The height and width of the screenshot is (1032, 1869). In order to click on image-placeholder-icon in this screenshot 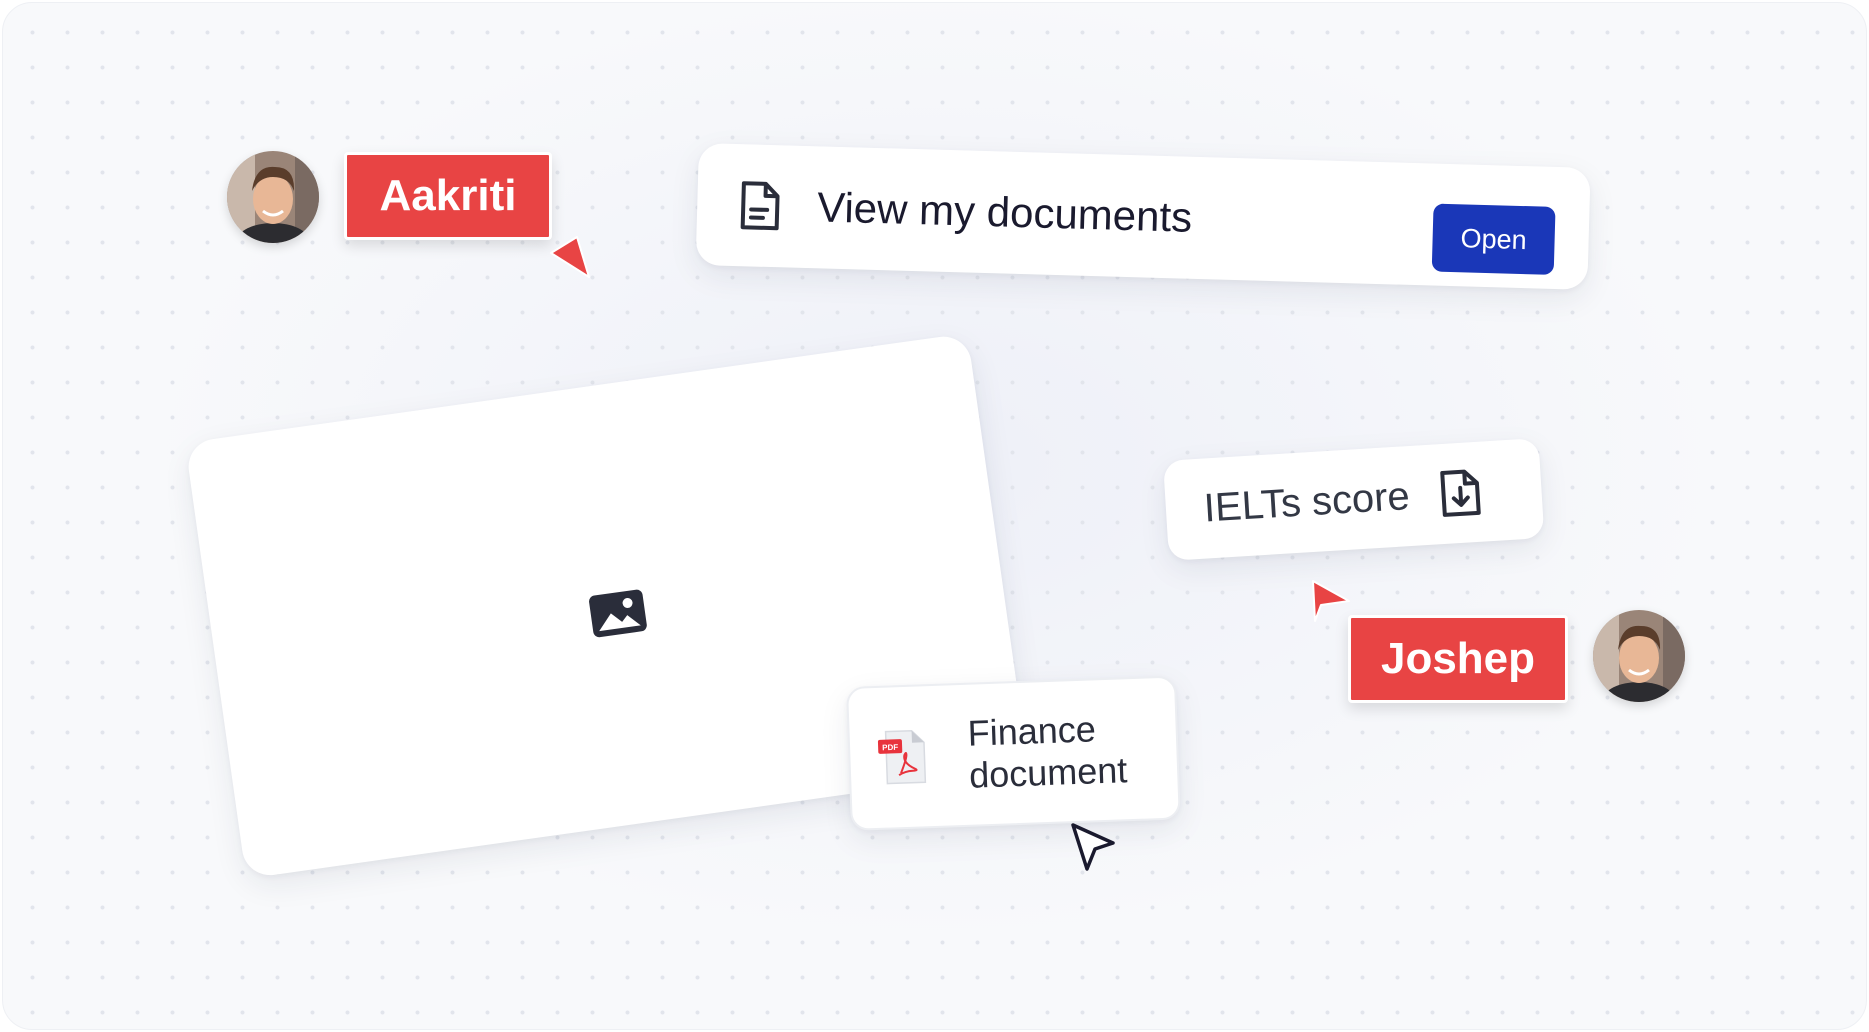, I will do `click(618, 613)`.